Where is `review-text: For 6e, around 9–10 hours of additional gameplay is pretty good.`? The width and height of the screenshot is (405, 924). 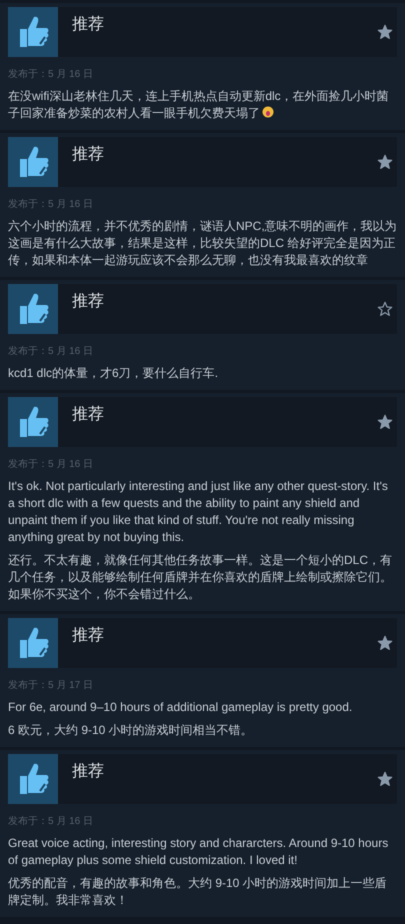 review-text: For 6e, around 9–10 hours of additional gameplay is pretty good. is located at coordinates (181, 707).